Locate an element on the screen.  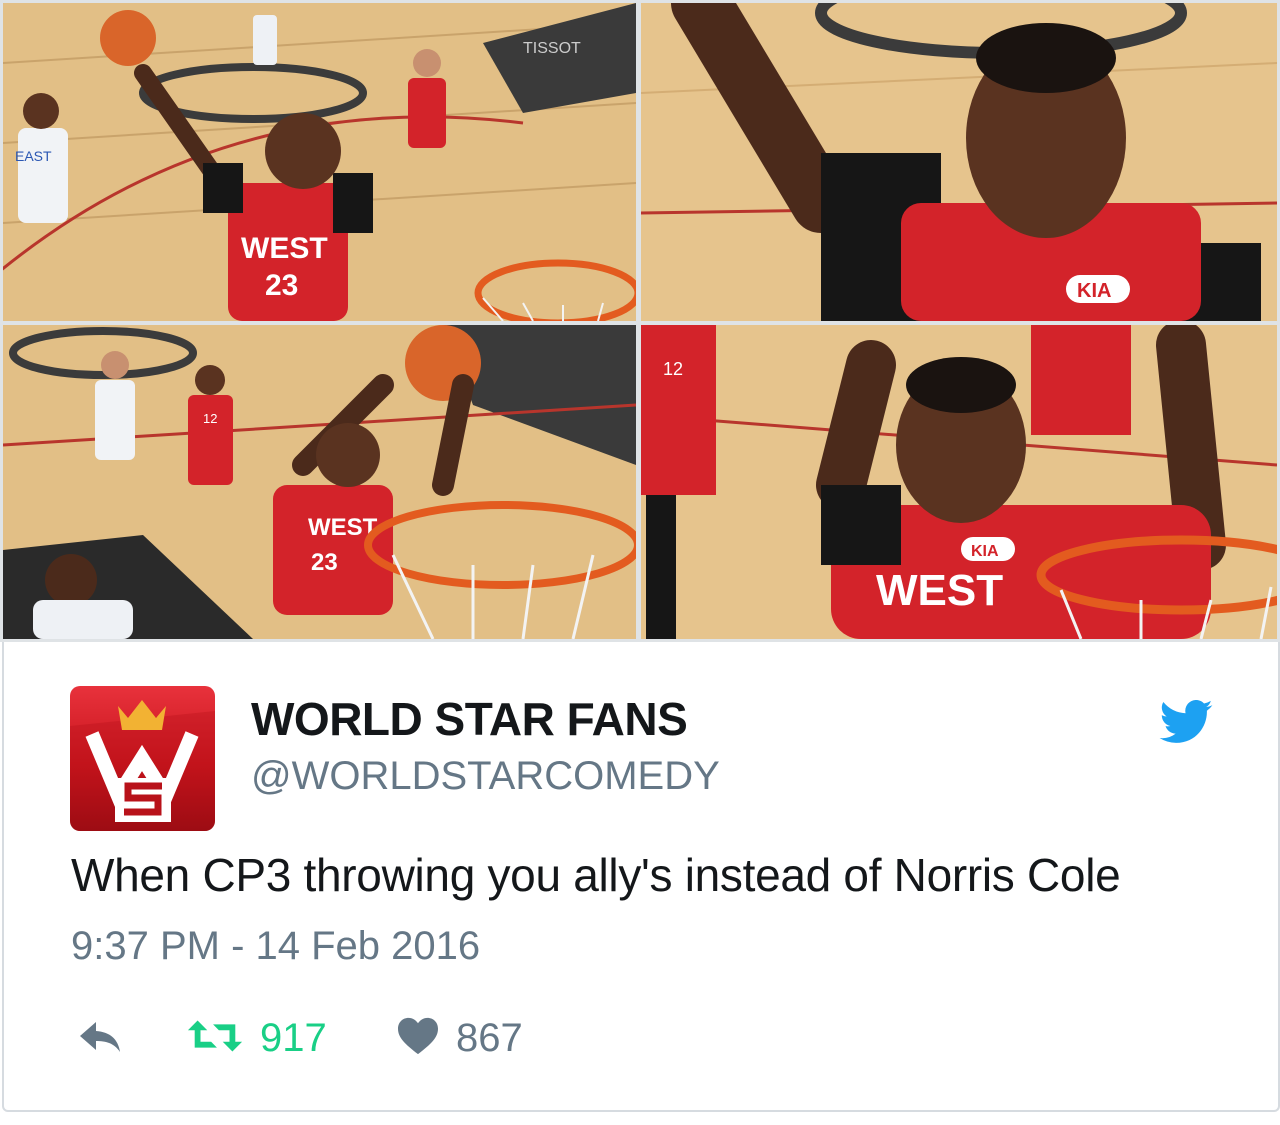
east-label-text: EAST is located at coordinates (33, 156).